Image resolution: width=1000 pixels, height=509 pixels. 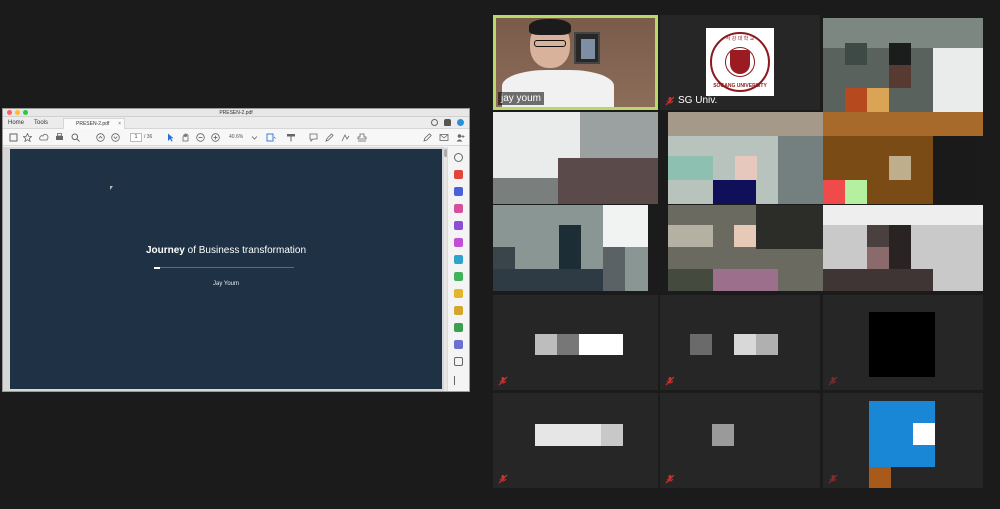 What do you see at coordinates (100, 137) in the screenshot?
I see `previous-page-icon` at bounding box center [100, 137].